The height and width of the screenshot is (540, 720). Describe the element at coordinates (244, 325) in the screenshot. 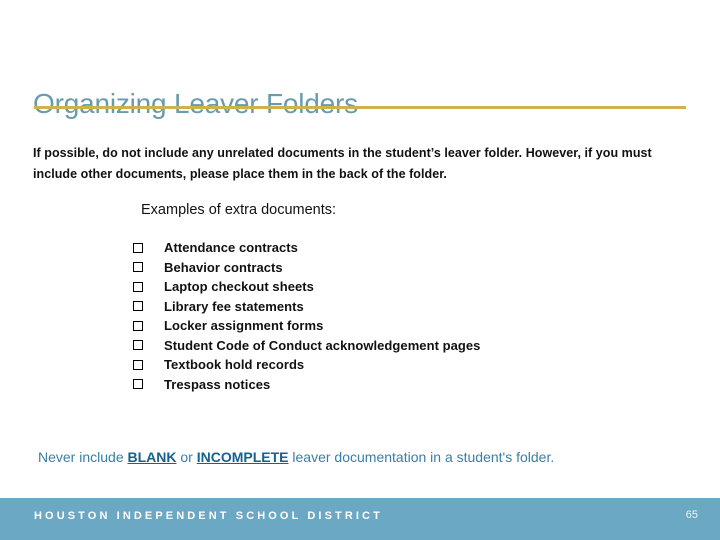

I see `list-item-label: Locker assignment forms` at that location.